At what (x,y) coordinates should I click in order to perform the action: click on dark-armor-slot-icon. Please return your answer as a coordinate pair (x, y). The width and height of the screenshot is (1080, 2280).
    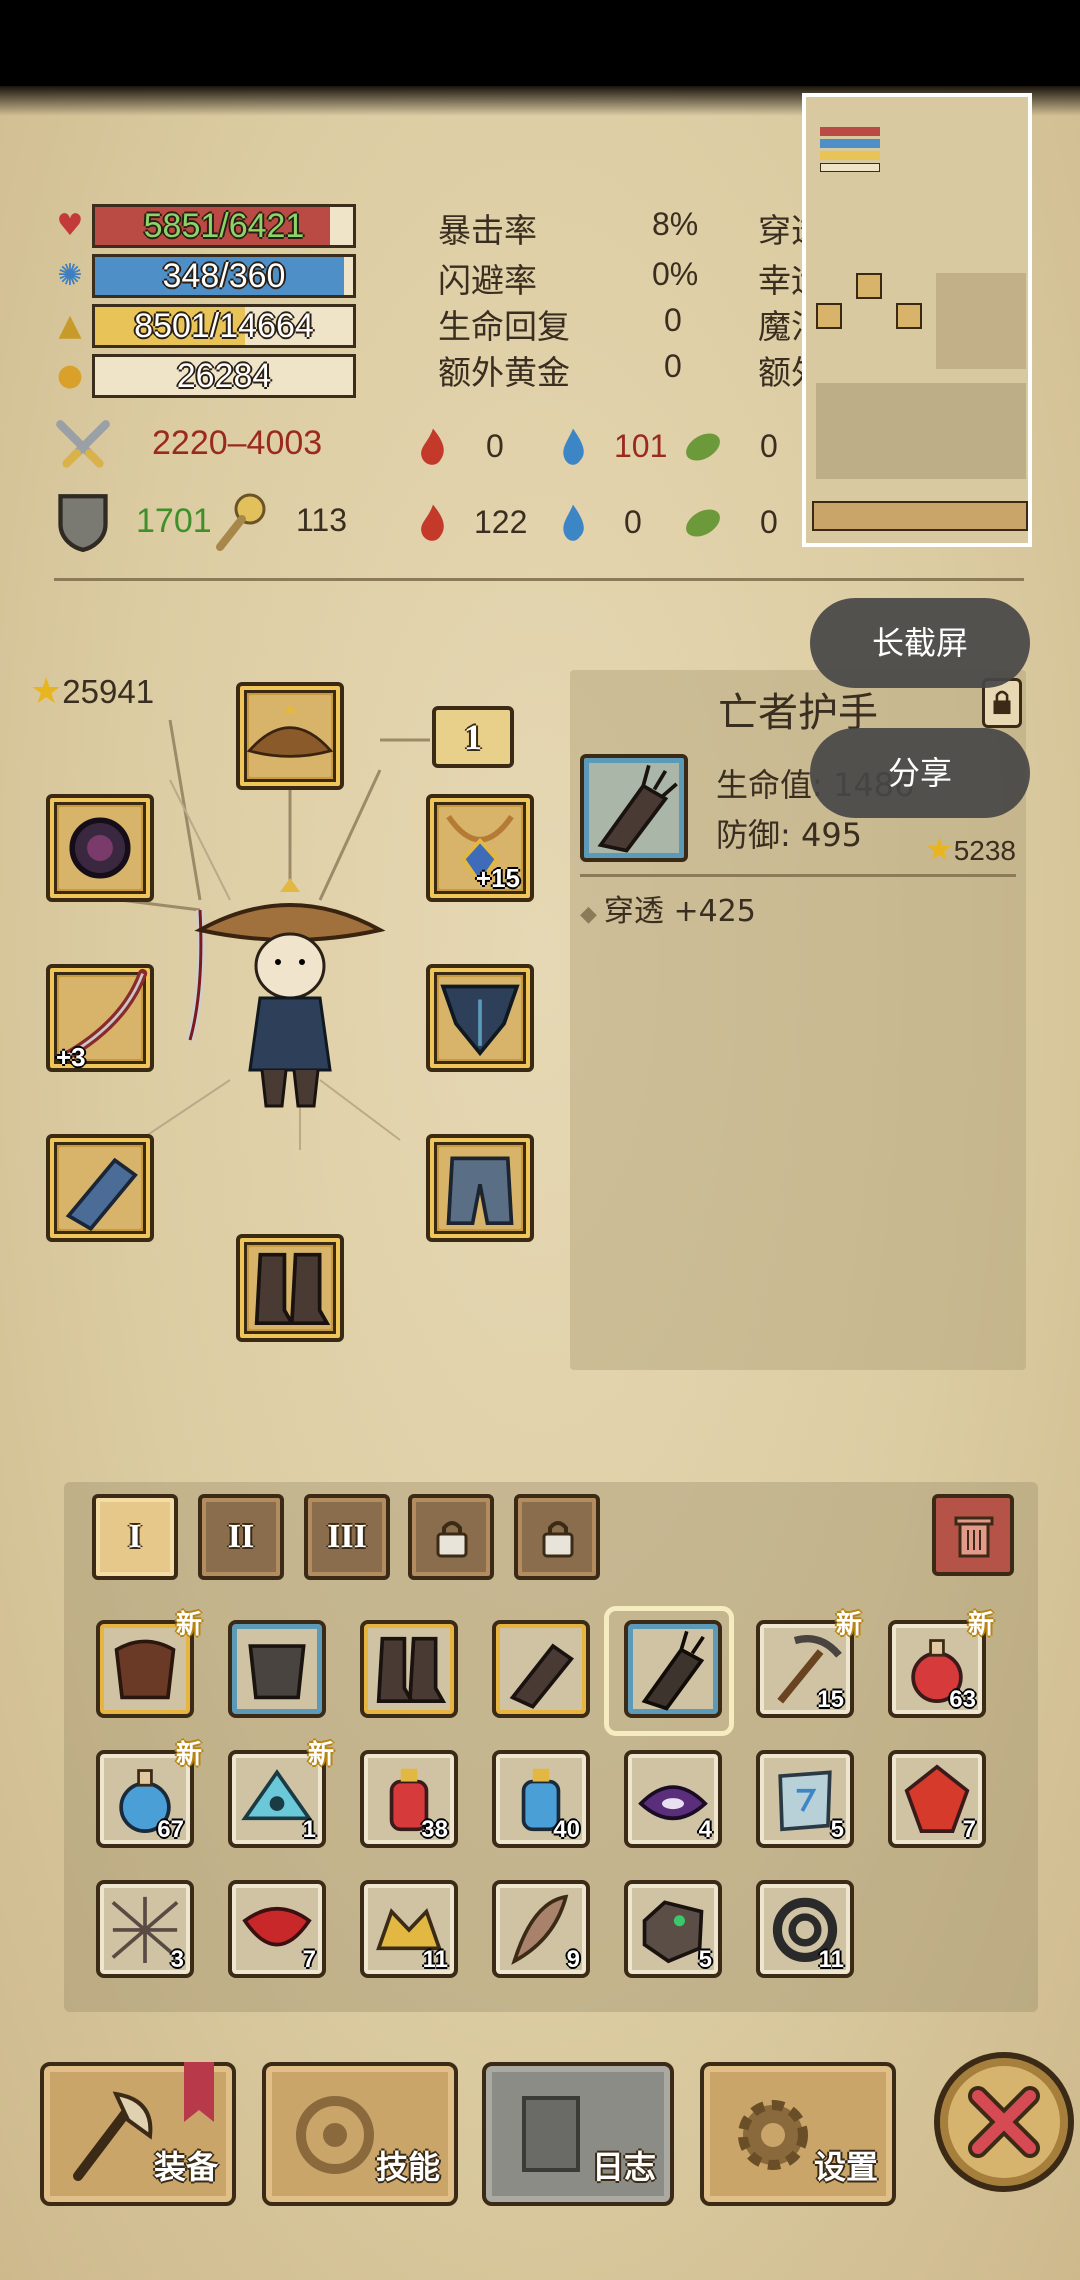
    Looking at the image, I should click on (480, 1020).